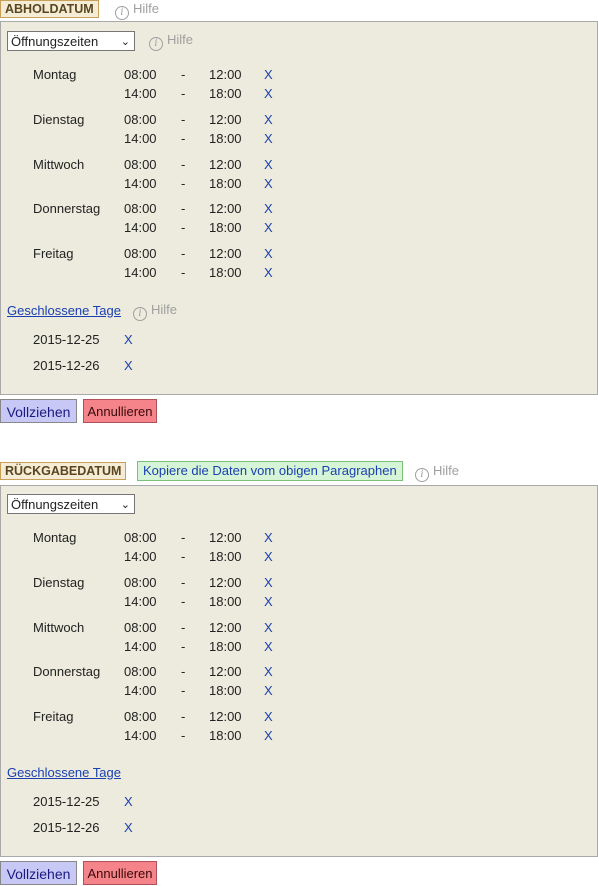 The height and width of the screenshot is (886, 598). Describe the element at coordinates (446, 470) in the screenshot. I see `return-help-label: Hilfe` at that location.